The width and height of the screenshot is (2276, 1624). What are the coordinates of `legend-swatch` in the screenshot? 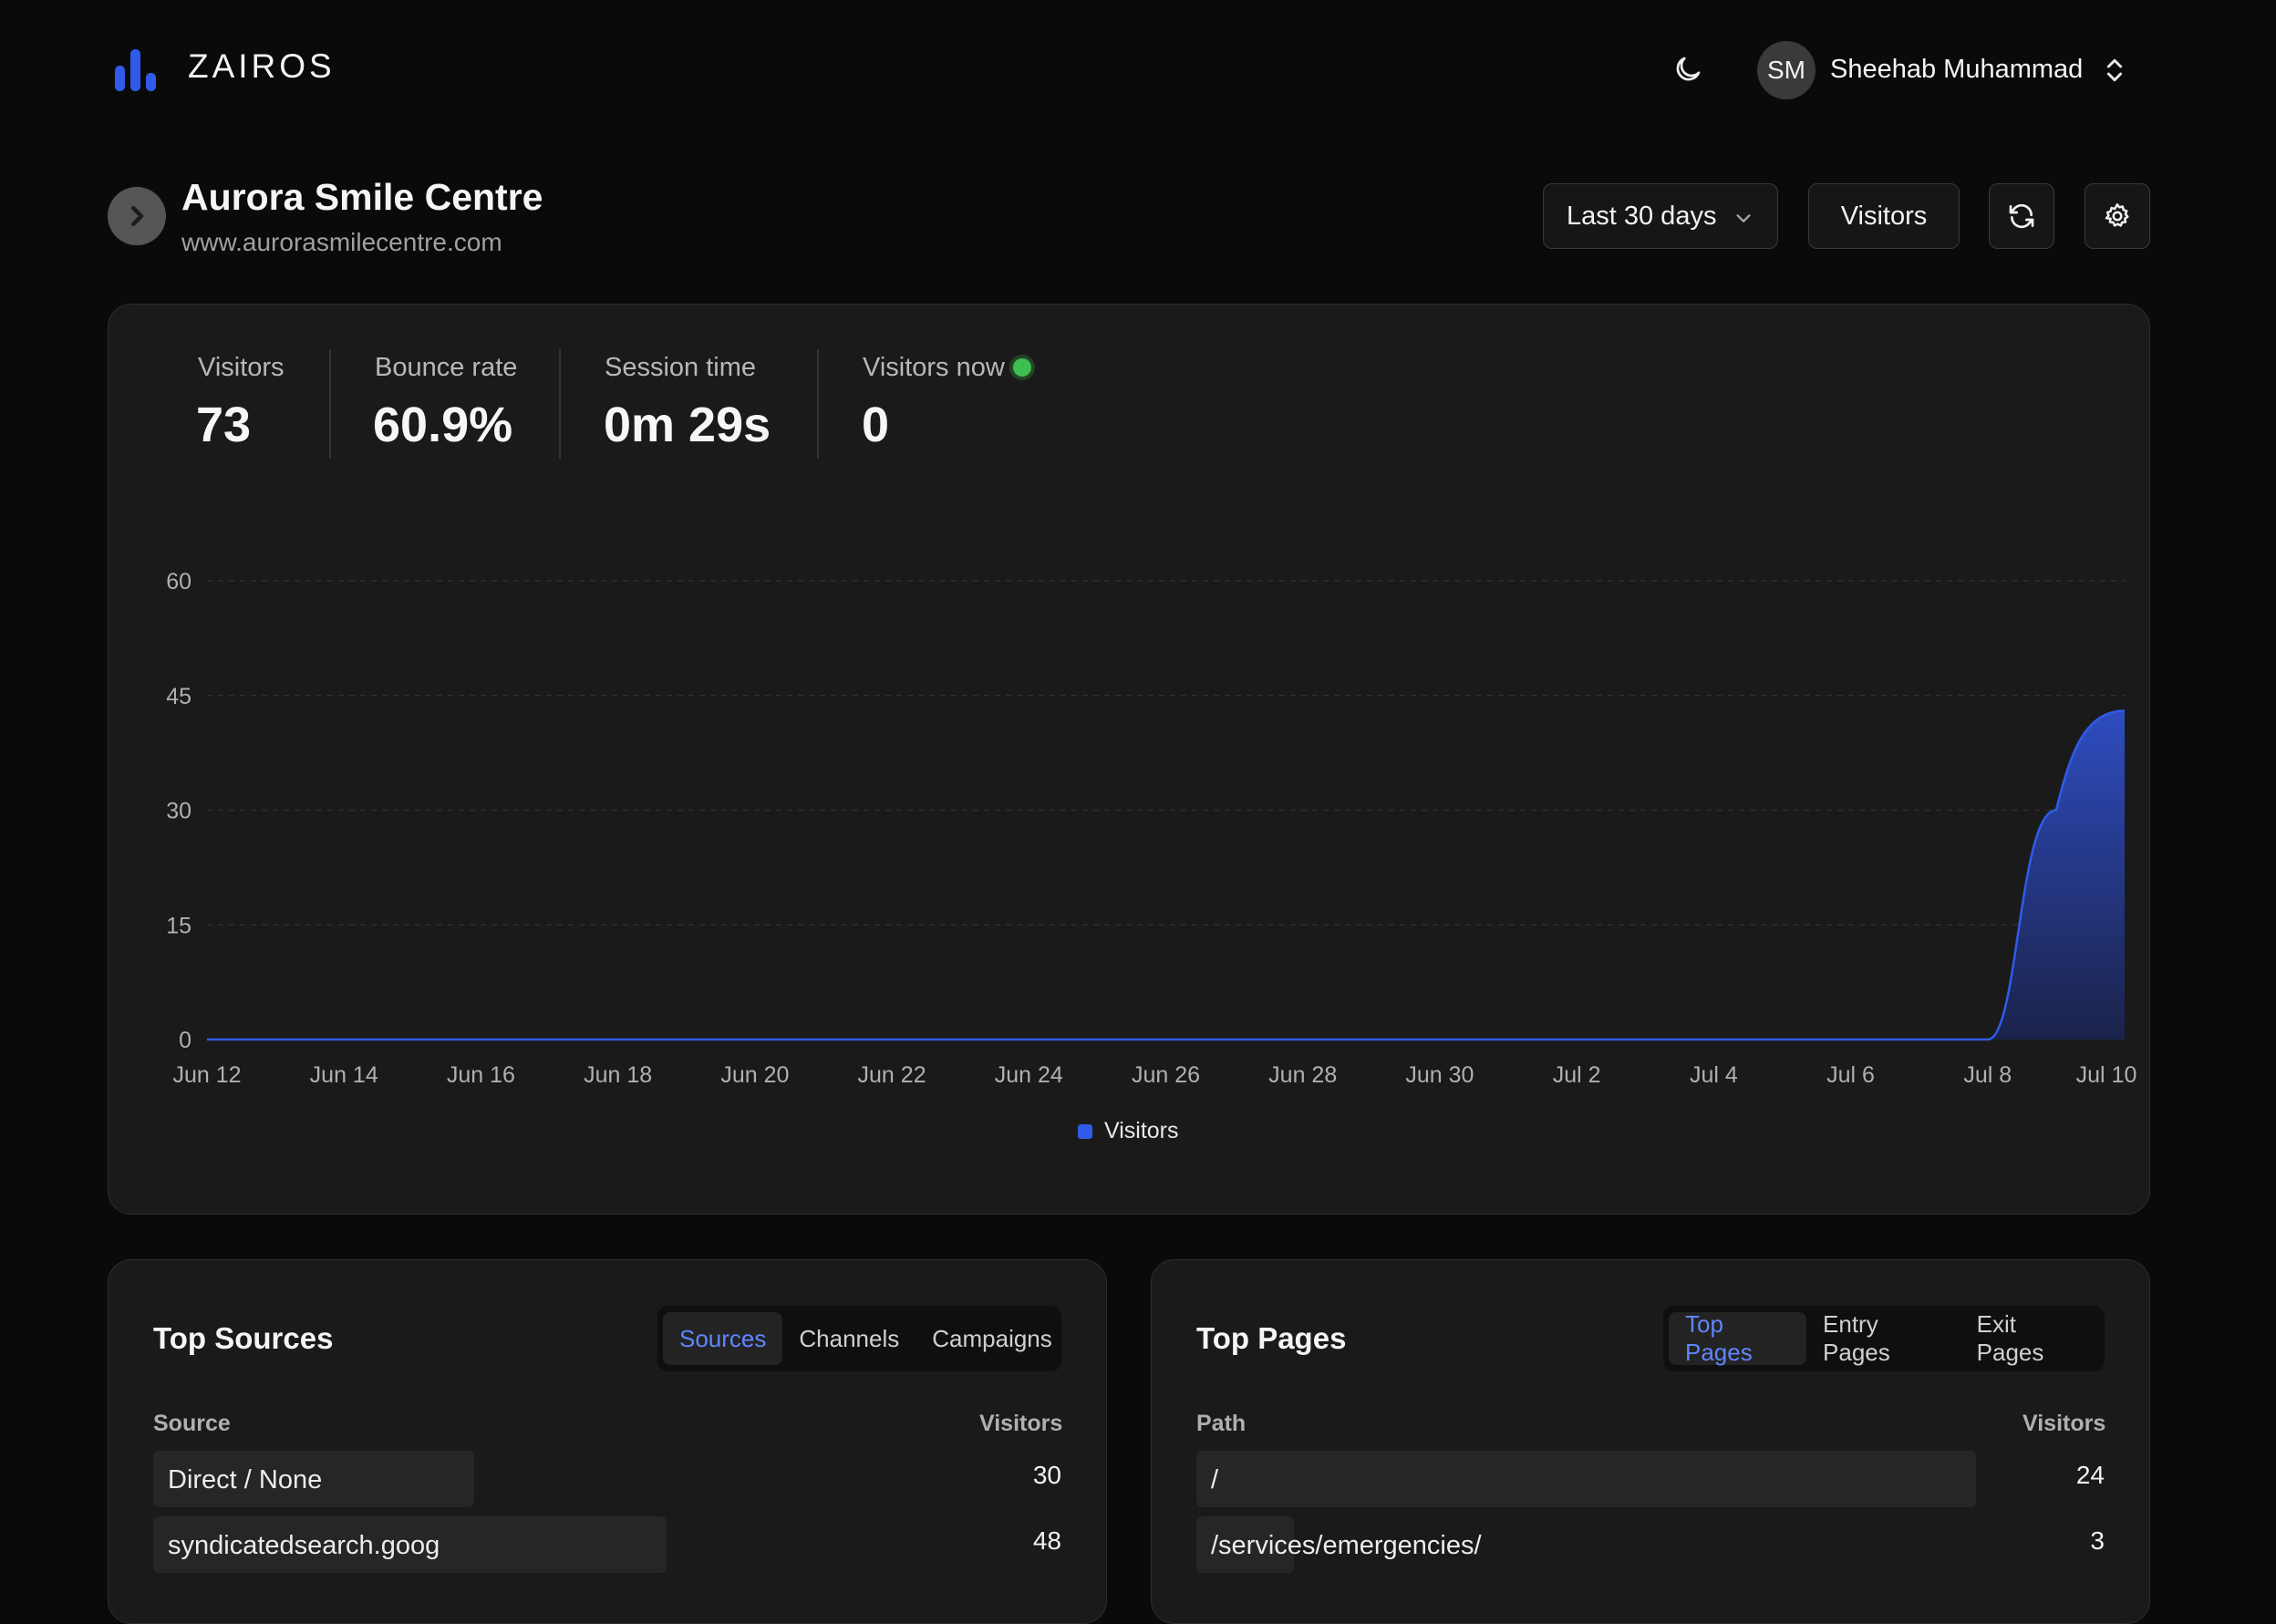 It's located at (1085, 1132).